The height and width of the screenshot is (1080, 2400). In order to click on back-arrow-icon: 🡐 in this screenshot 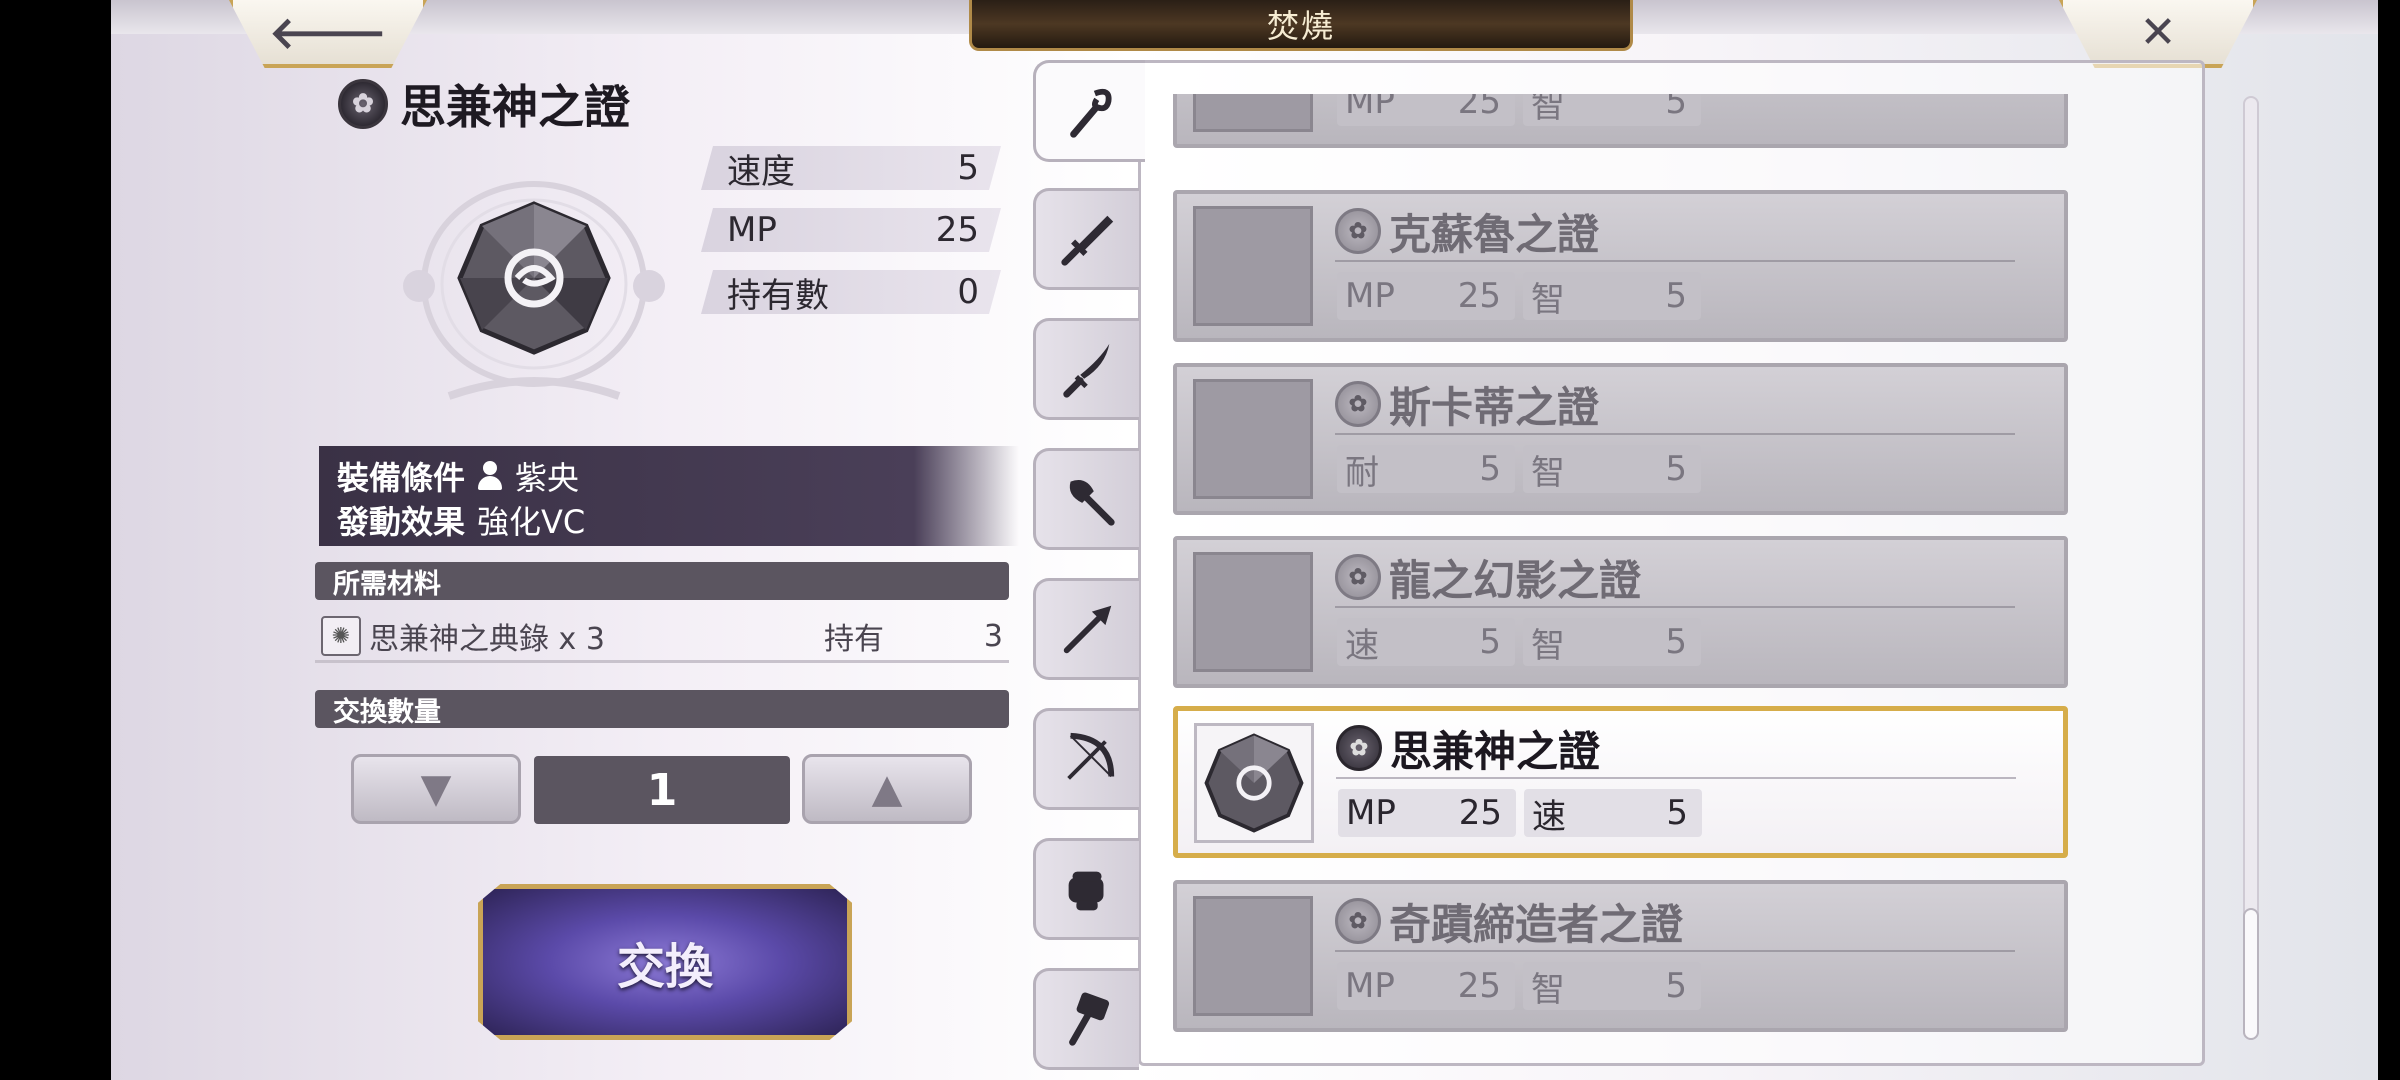, I will do `click(328, 33)`.